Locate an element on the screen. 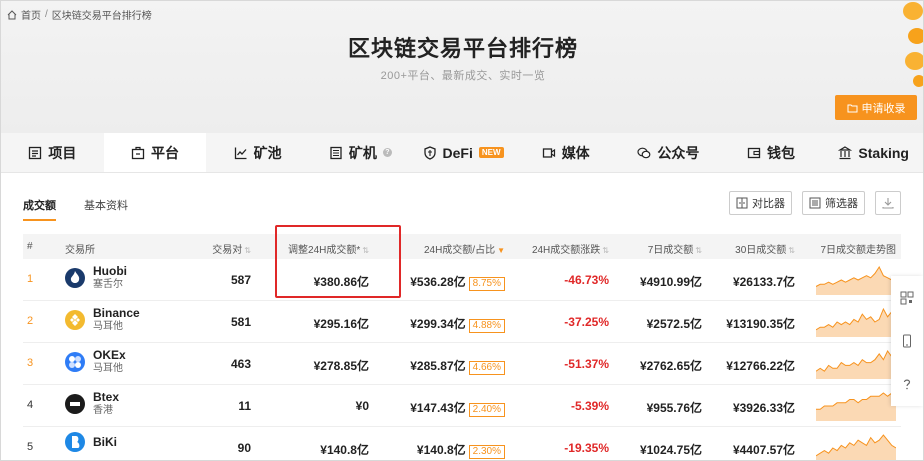 Image resolution: width=924 pixels, height=461 pixels. compare-button: 对比器 is located at coordinates (760, 203).